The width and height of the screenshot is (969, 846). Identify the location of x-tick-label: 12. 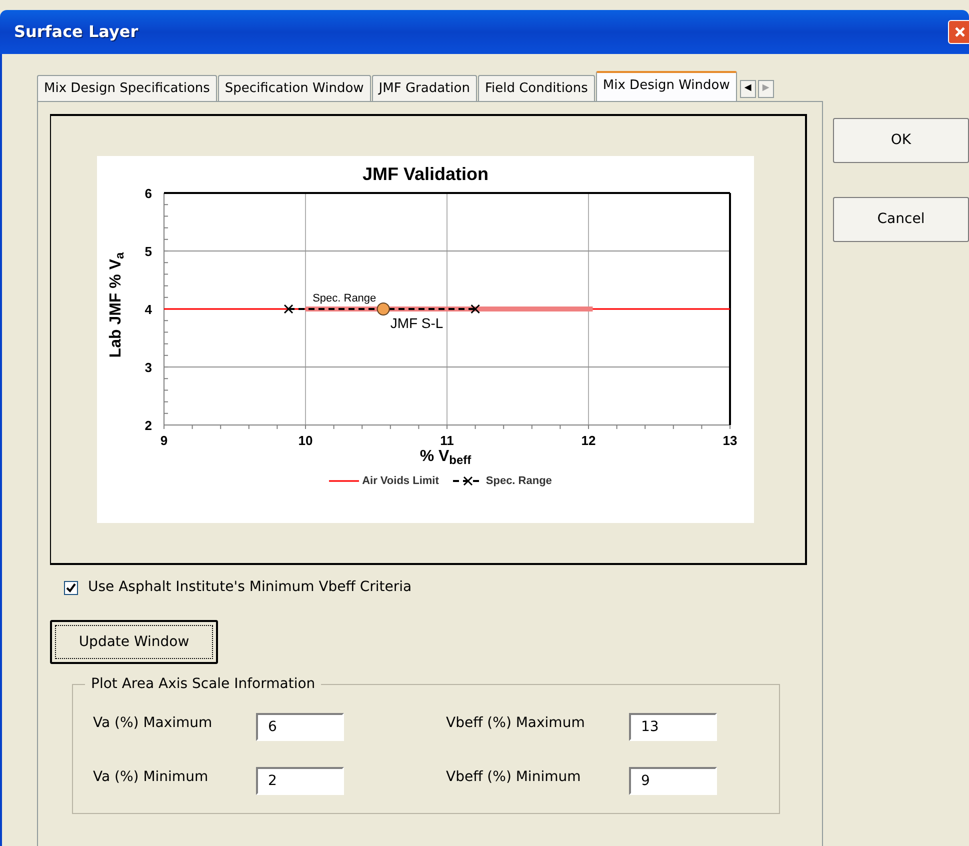
(588, 440).